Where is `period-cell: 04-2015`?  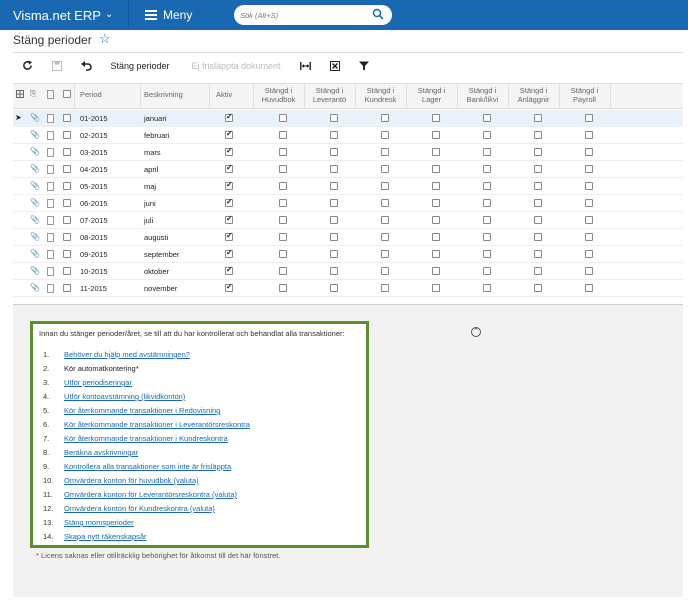
period-cell: 04-2015 is located at coordinates (94, 169).